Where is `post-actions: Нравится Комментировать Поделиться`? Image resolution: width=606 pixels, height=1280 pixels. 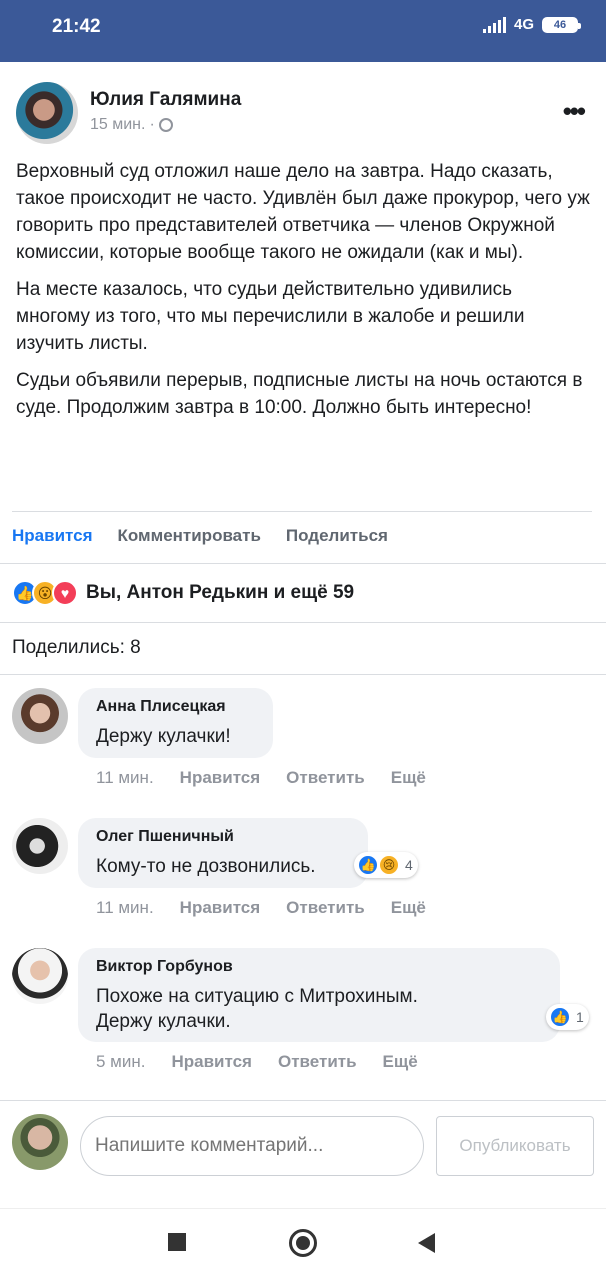
post-actions: Нравится Комментировать Поделиться is located at coordinates (200, 536).